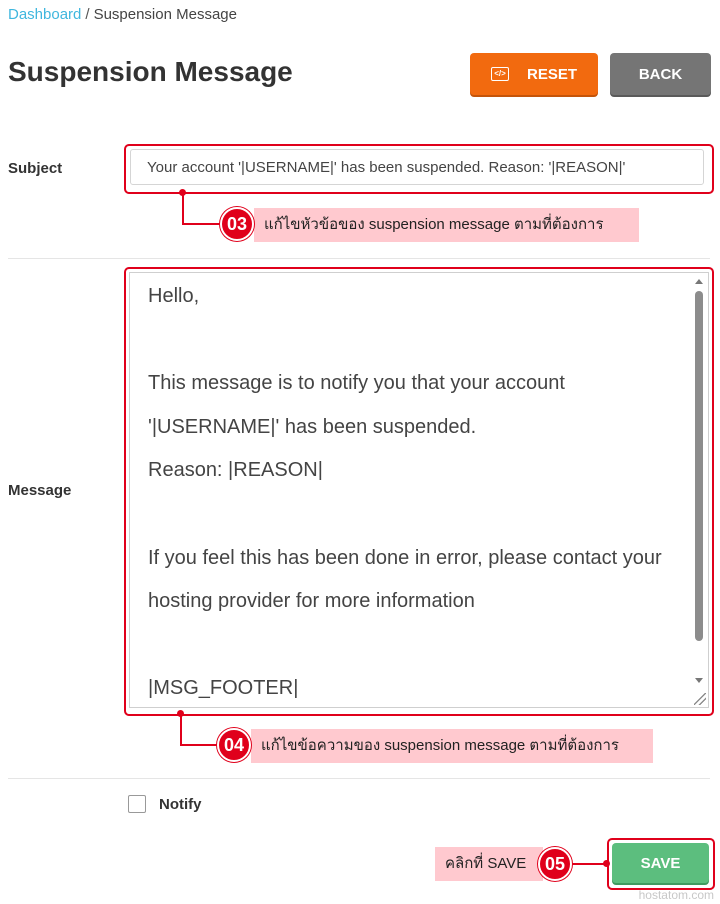 The height and width of the screenshot is (904, 720). Describe the element at coordinates (359, 778) in the screenshot. I see `divider-message` at that location.